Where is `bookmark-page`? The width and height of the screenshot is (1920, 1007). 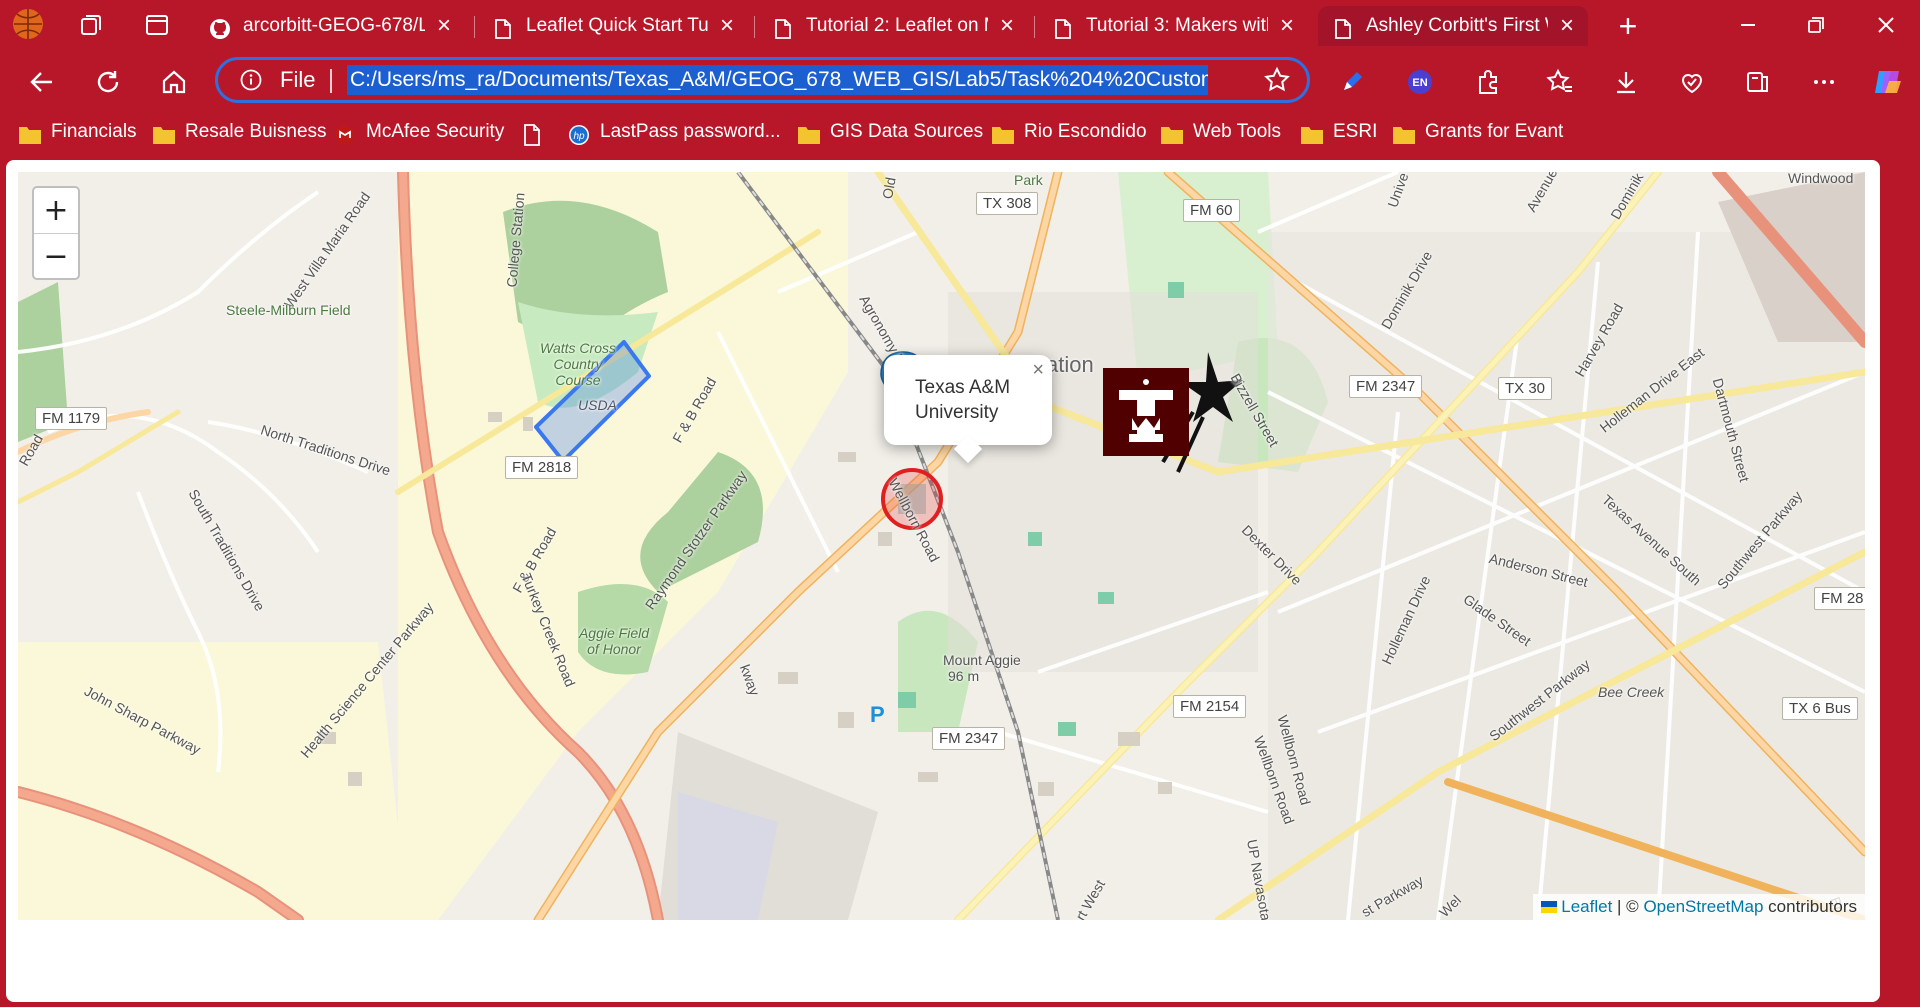
bookmark-page is located at coordinates (536, 132).